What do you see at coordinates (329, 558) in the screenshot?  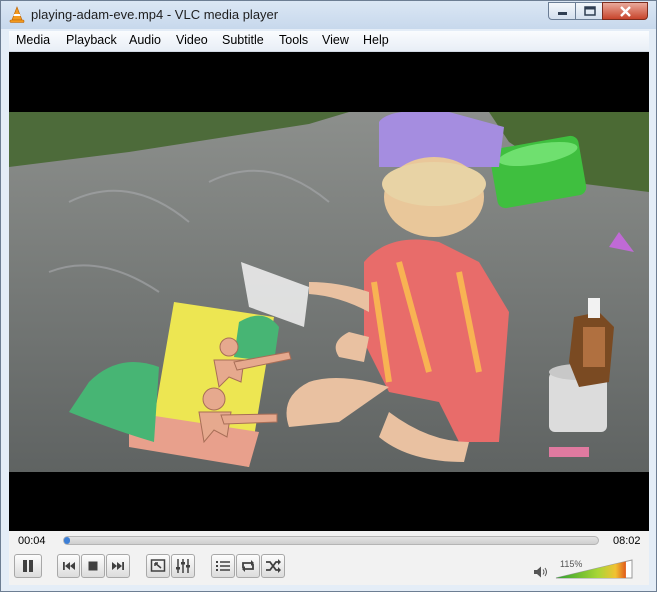 I see `control-bar: 00:04 08:02 115%` at bounding box center [329, 558].